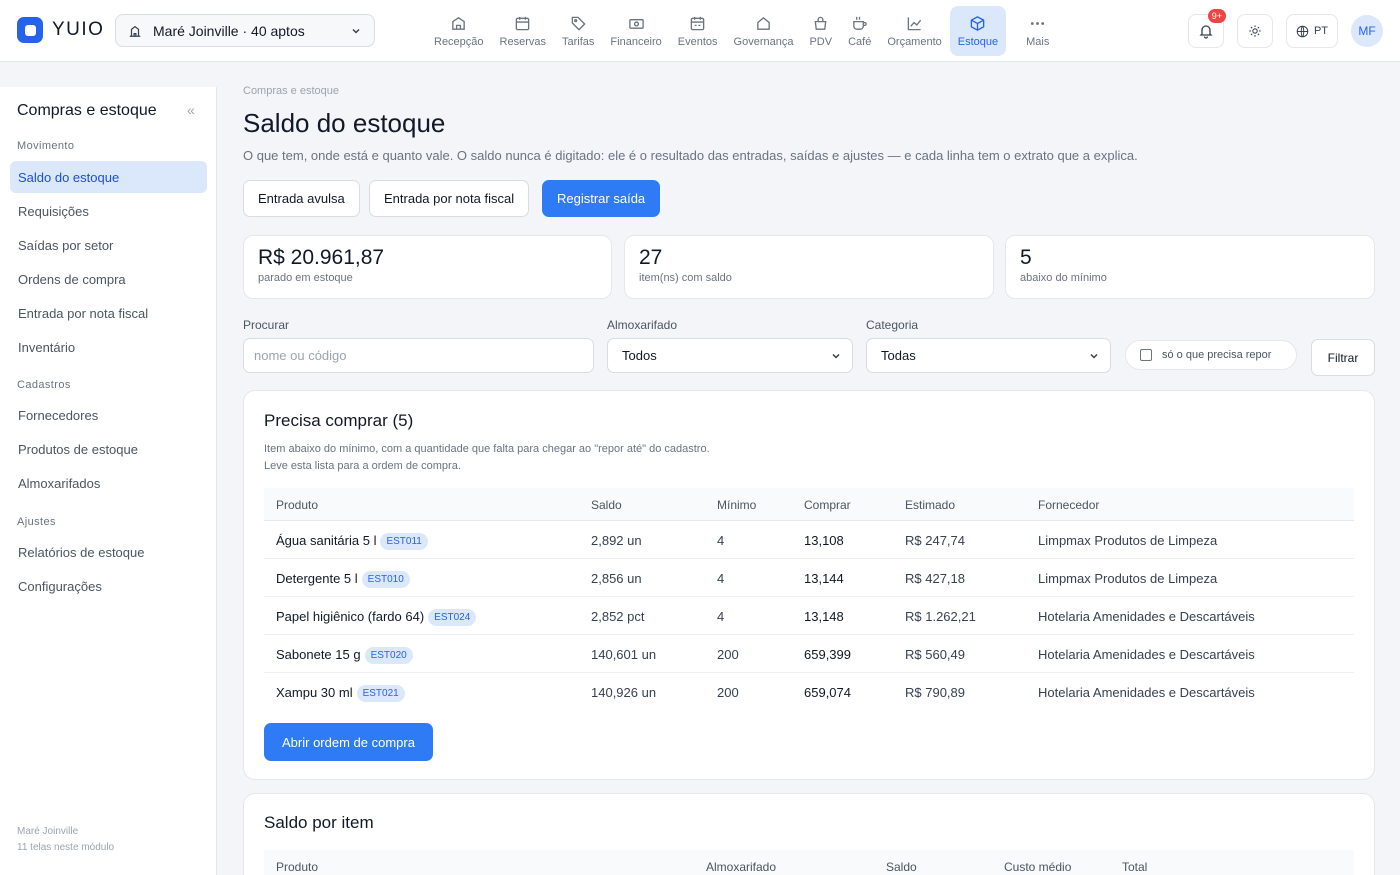  What do you see at coordinates (301, 198) in the screenshot?
I see `entrada-avulsa-button: Entrada avulsa` at bounding box center [301, 198].